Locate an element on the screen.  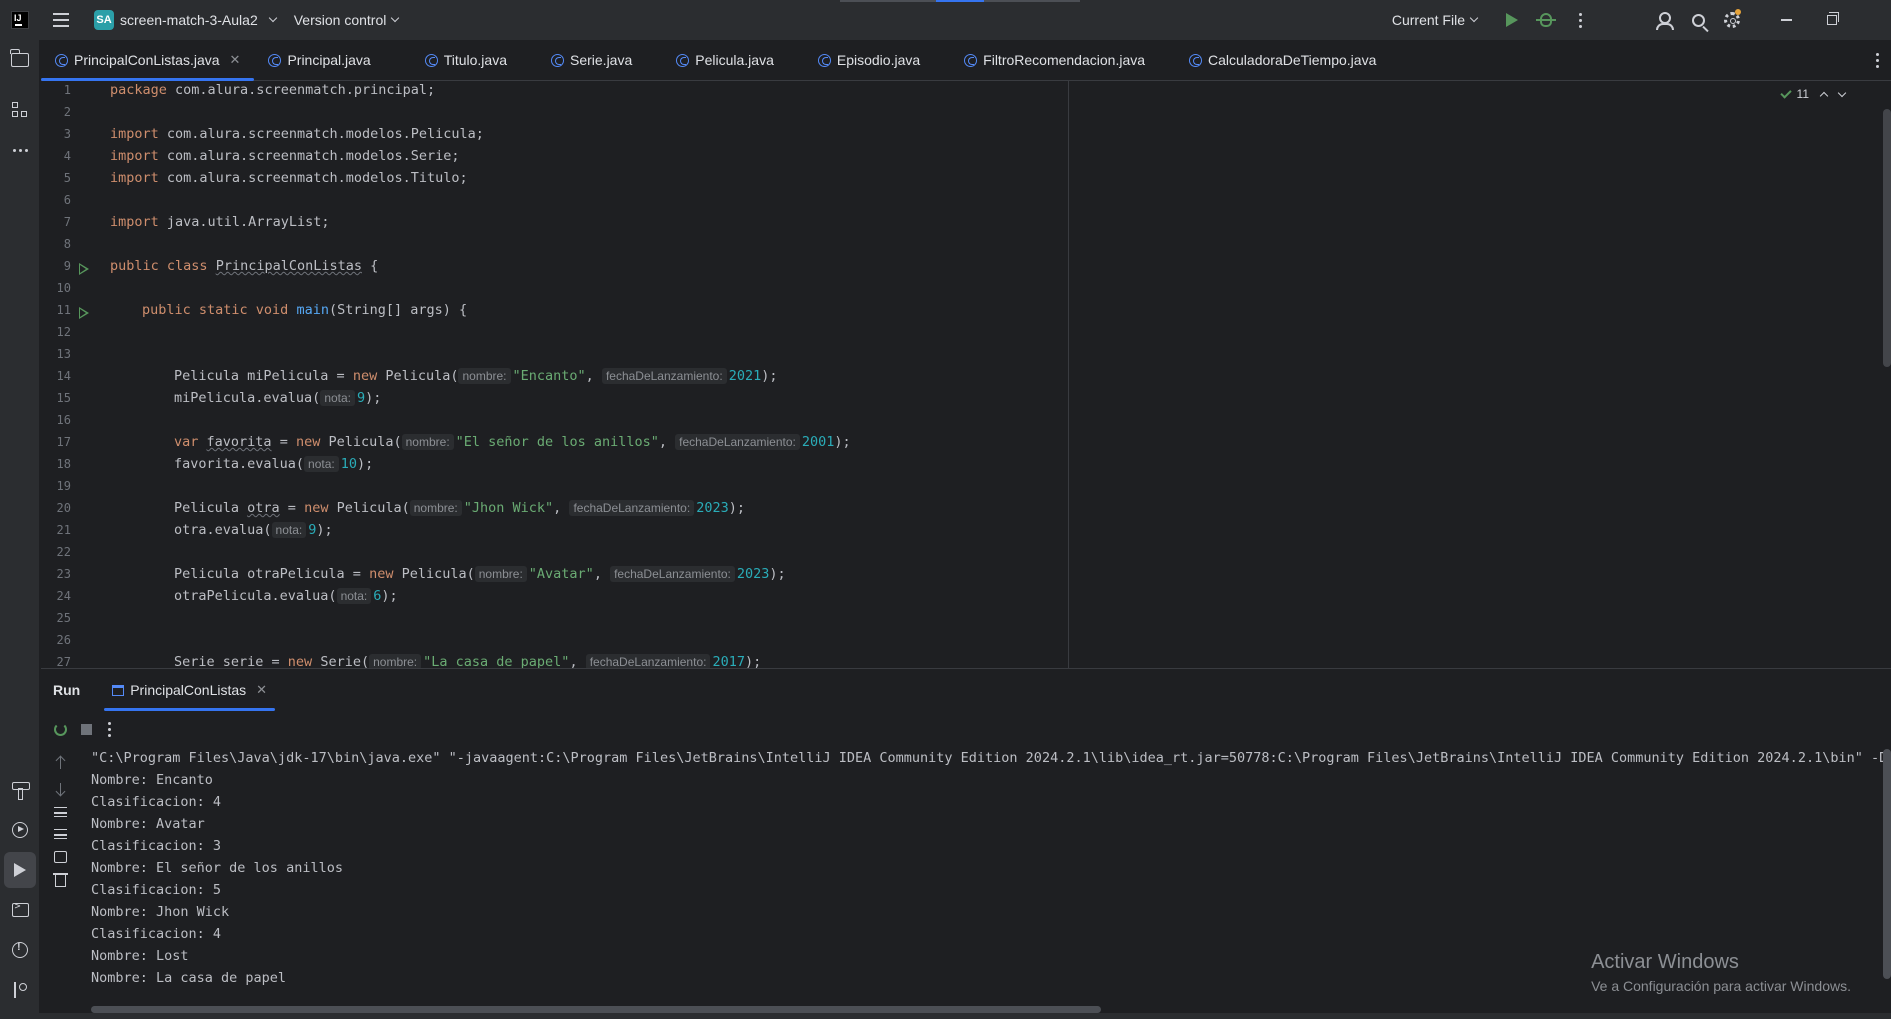
gutter-run-class-icon is located at coordinates (84, 269).